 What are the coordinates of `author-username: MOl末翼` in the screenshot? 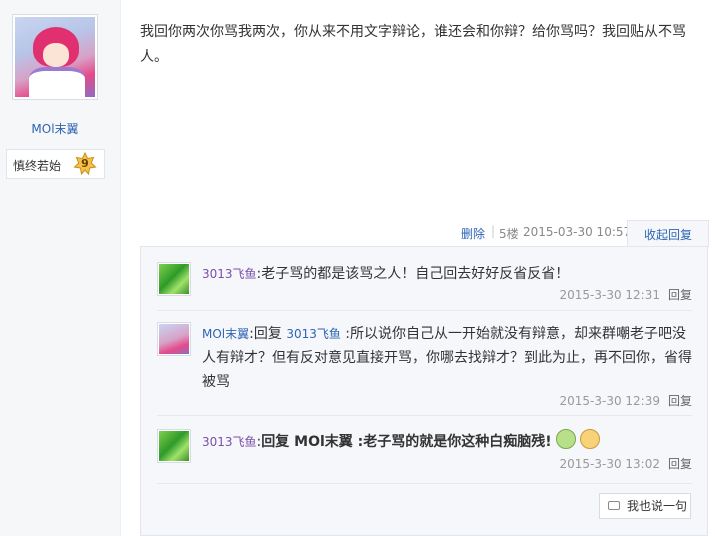 It's located at (55, 128).